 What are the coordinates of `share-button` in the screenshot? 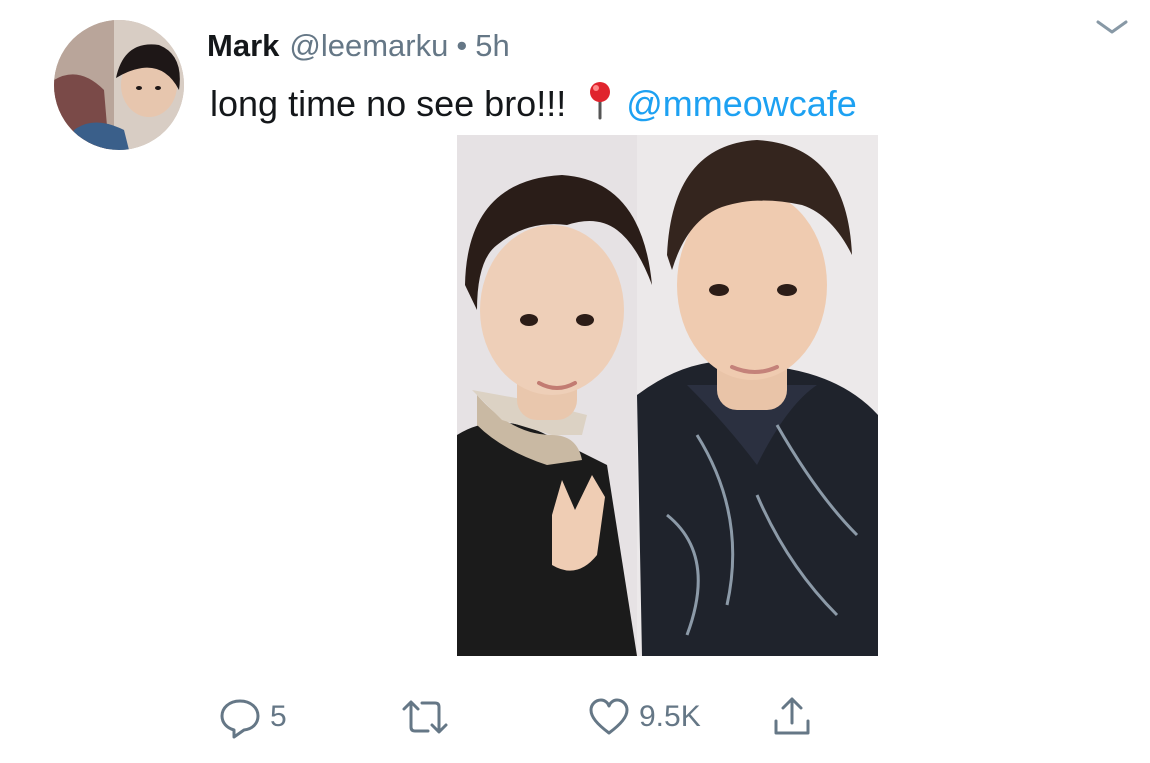 It's located at (792, 717).